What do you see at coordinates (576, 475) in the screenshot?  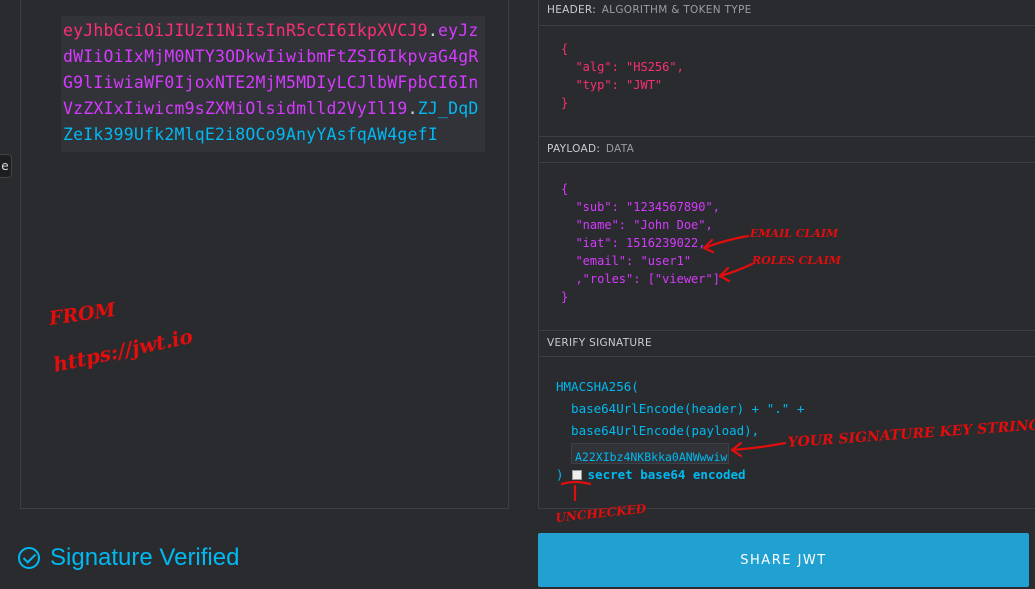 I see `base64-checkbox` at bounding box center [576, 475].